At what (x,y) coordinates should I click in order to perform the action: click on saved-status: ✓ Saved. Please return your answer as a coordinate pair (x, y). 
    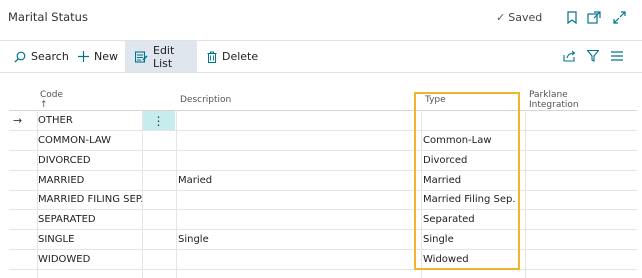
    Looking at the image, I should click on (519, 17).